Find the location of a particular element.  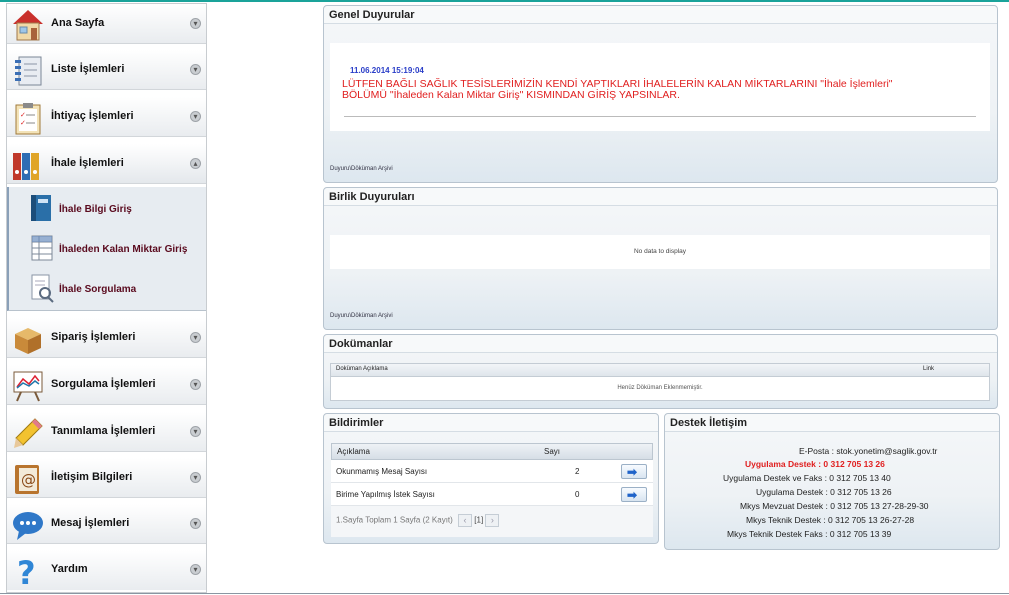

sidebar-item-label: Sorgulama İşlemleri is located at coordinates (103, 384).